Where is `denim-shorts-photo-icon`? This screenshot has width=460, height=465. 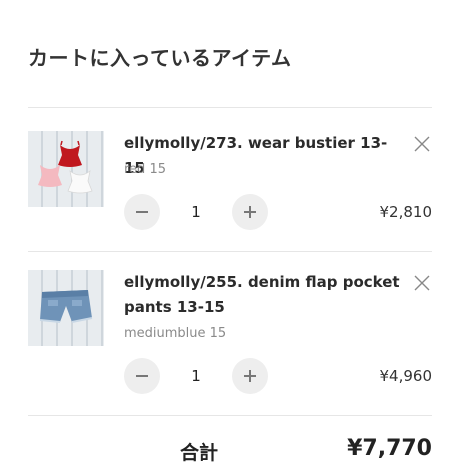
denim-shorts-photo-icon is located at coordinates (66, 306).